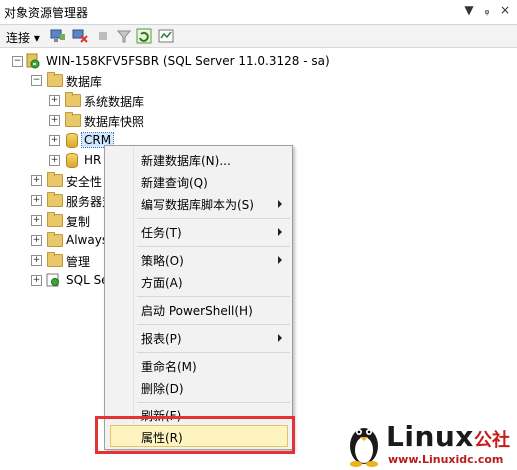 The height and width of the screenshot is (470, 517). I want to click on close-icon: ×, so click(505, 10).